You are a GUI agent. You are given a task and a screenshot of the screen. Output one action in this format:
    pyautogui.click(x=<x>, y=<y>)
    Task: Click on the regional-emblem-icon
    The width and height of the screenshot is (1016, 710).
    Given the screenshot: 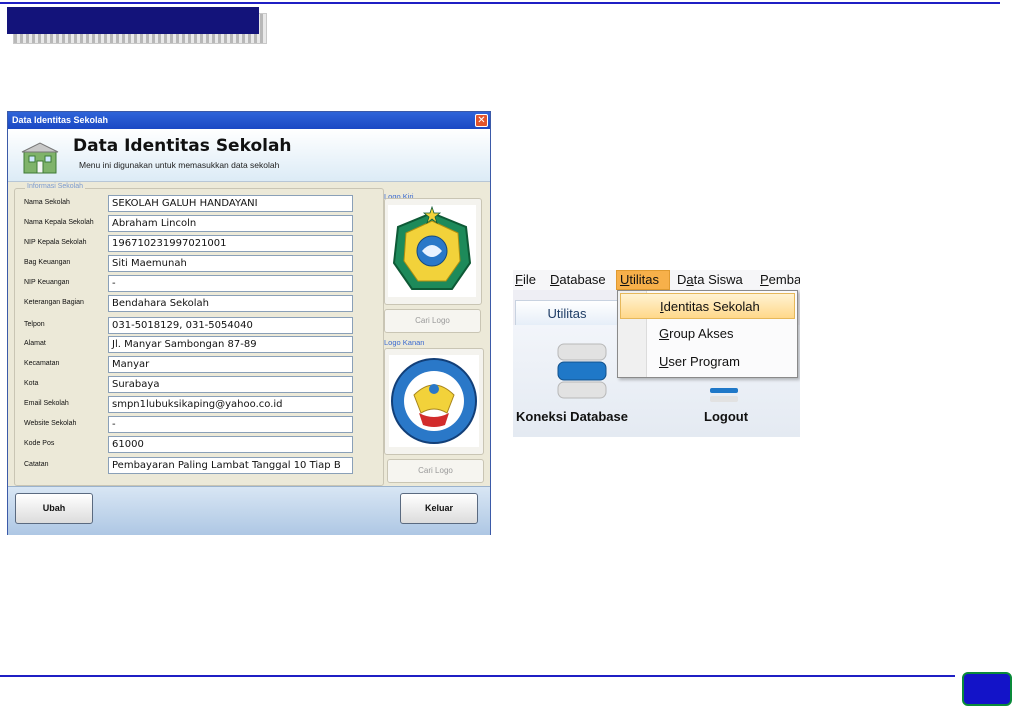 What is the action you would take?
    pyautogui.click(x=432, y=247)
    